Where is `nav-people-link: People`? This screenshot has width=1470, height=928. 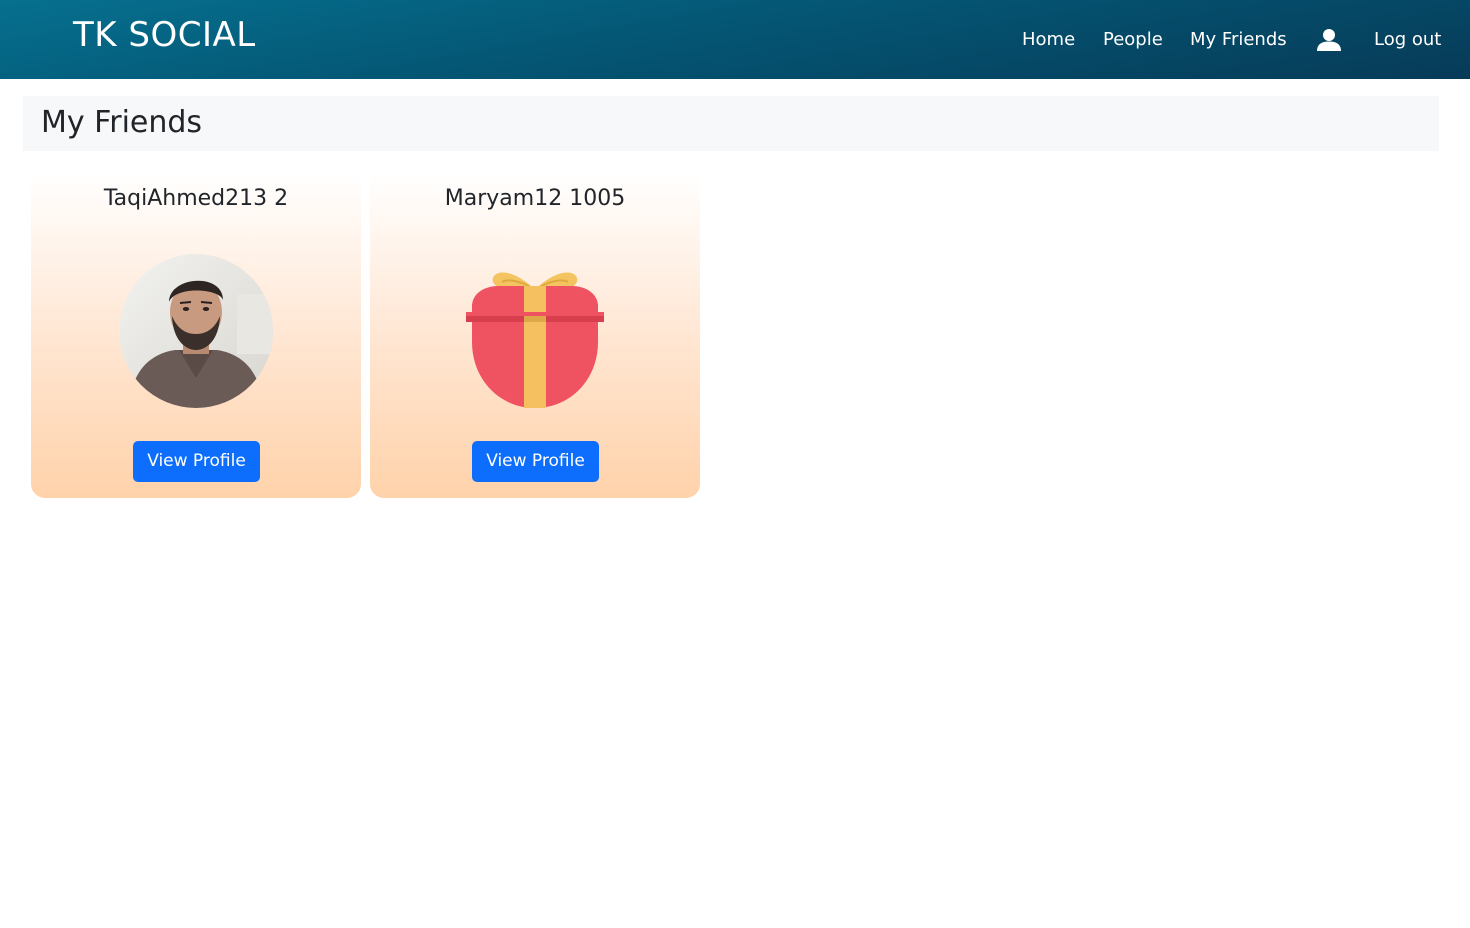
nav-people-link: People is located at coordinates (1133, 40).